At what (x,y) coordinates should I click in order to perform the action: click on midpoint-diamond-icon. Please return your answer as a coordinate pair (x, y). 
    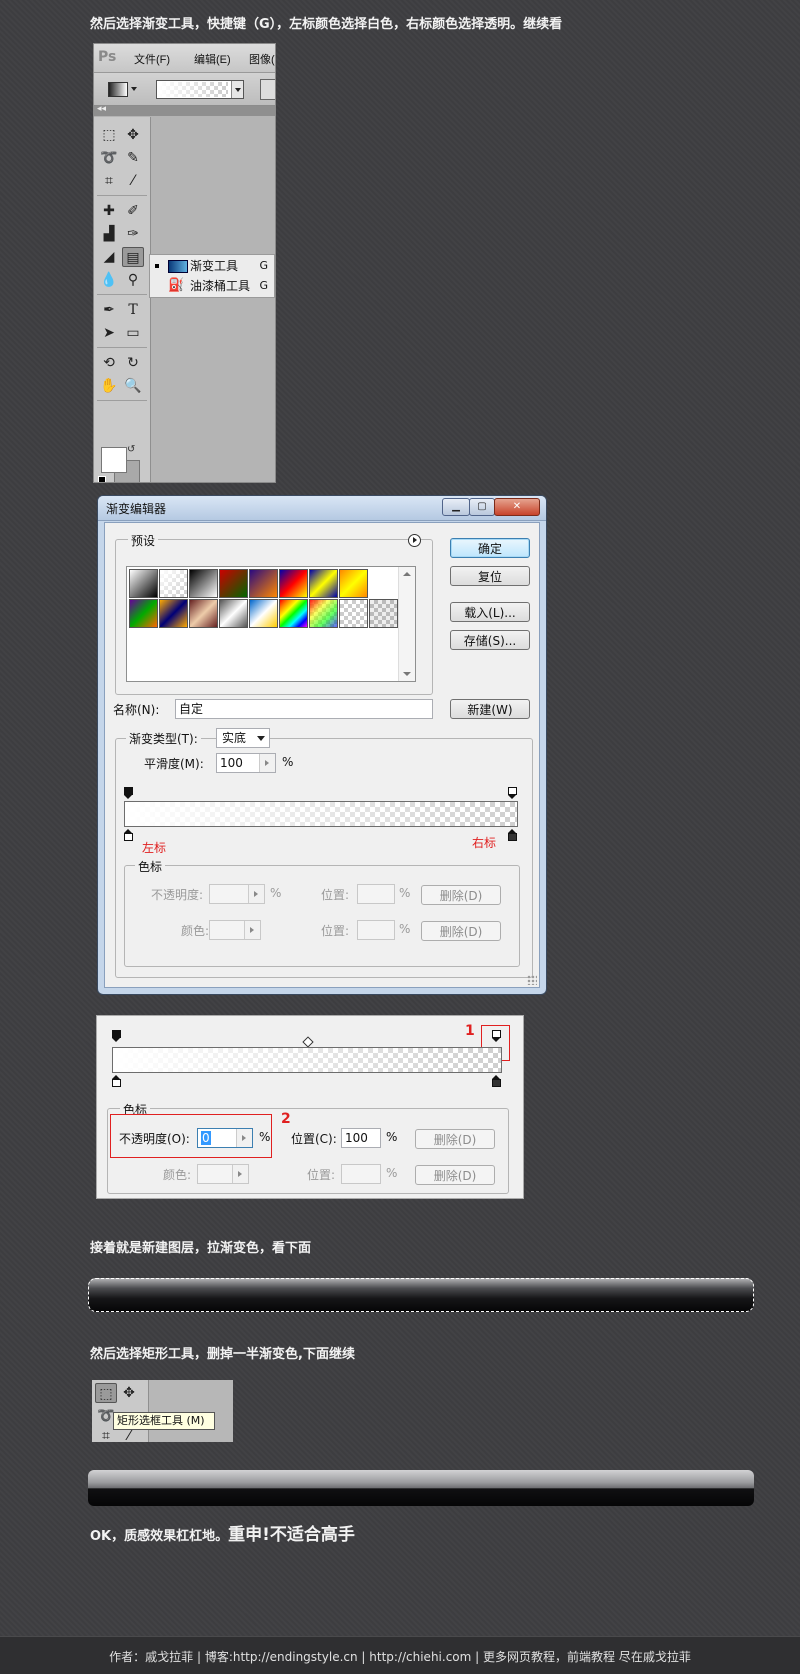
    Looking at the image, I should click on (308, 1042).